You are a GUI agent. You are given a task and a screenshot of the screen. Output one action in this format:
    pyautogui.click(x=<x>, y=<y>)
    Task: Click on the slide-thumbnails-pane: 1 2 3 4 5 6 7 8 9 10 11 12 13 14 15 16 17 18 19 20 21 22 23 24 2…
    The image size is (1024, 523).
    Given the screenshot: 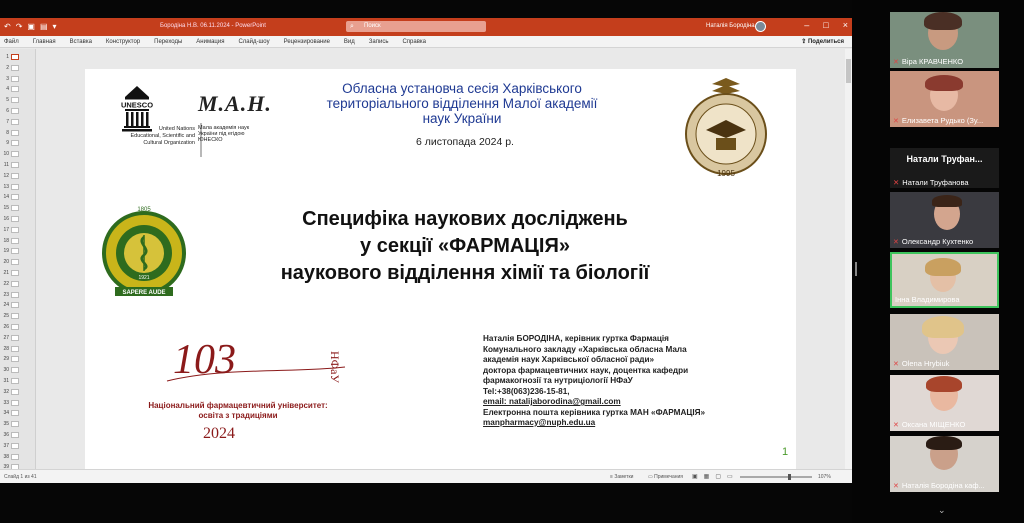 What is the action you would take?
    pyautogui.click(x=18, y=259)
    